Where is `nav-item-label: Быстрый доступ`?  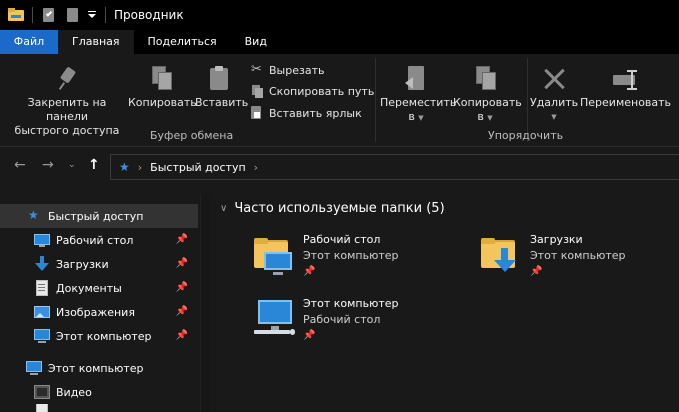 nav-item-label: Быстрый доступ is located at coordinates (96, 216).